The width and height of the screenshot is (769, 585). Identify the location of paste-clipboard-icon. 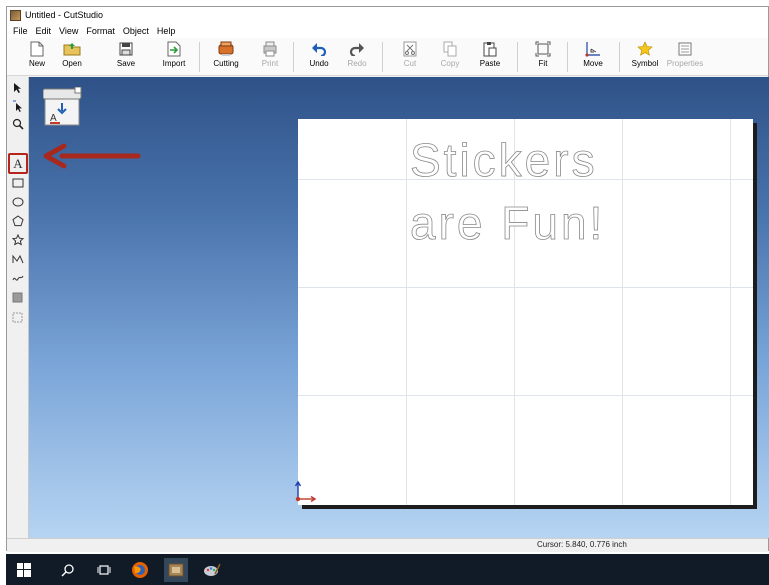
(490, 49).